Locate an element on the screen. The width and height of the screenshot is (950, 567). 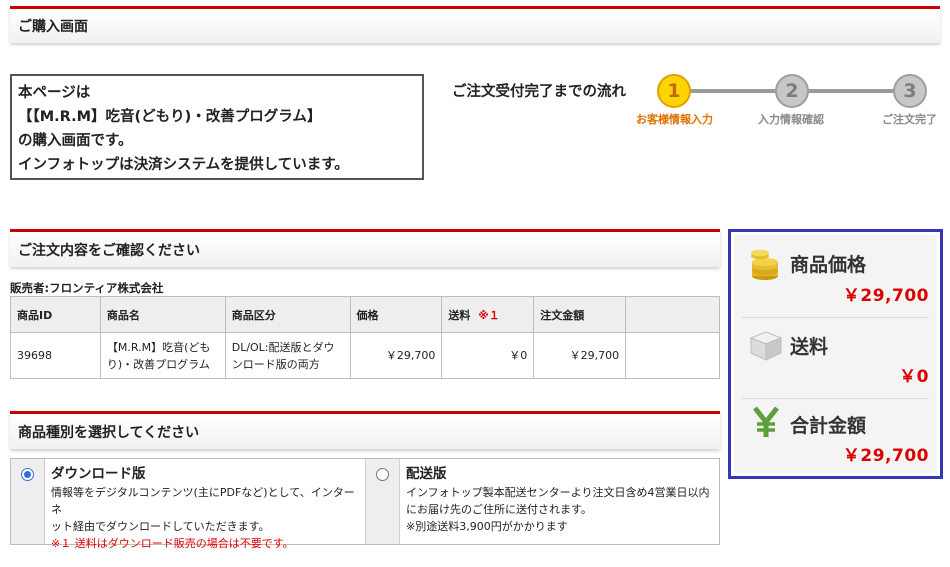
type-section-header: 商品種別を選択してください is located at coordinates (365, 430).